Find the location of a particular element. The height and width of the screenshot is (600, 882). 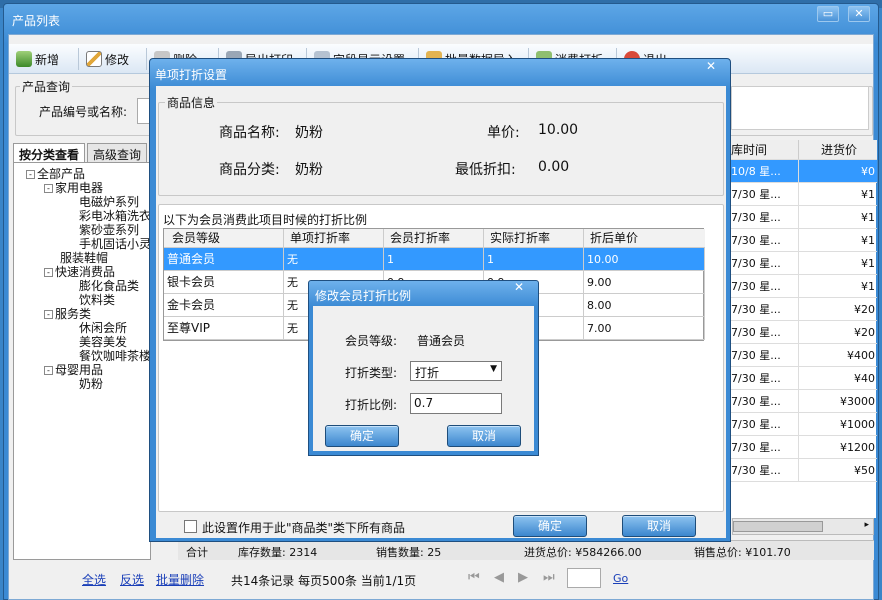

header-item-discount: 单项打折率 is located at coordinates (334, 238).